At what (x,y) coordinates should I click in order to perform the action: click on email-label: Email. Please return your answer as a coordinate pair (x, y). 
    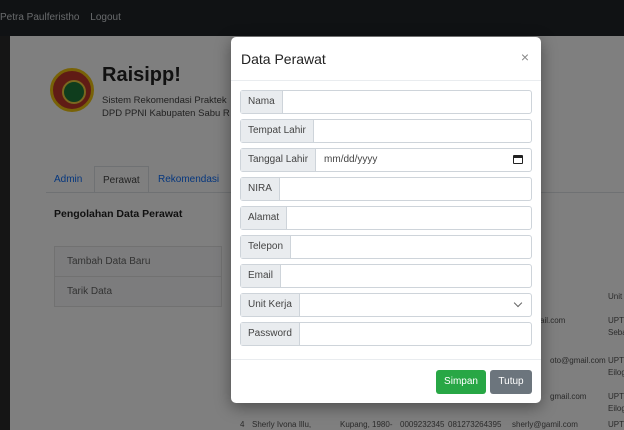
    Looking at the image, I should click on (261, 276).